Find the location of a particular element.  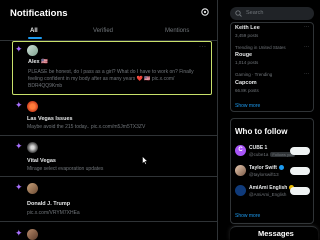

trend-meta: Trending in United States is located at coordinates (260, 47).